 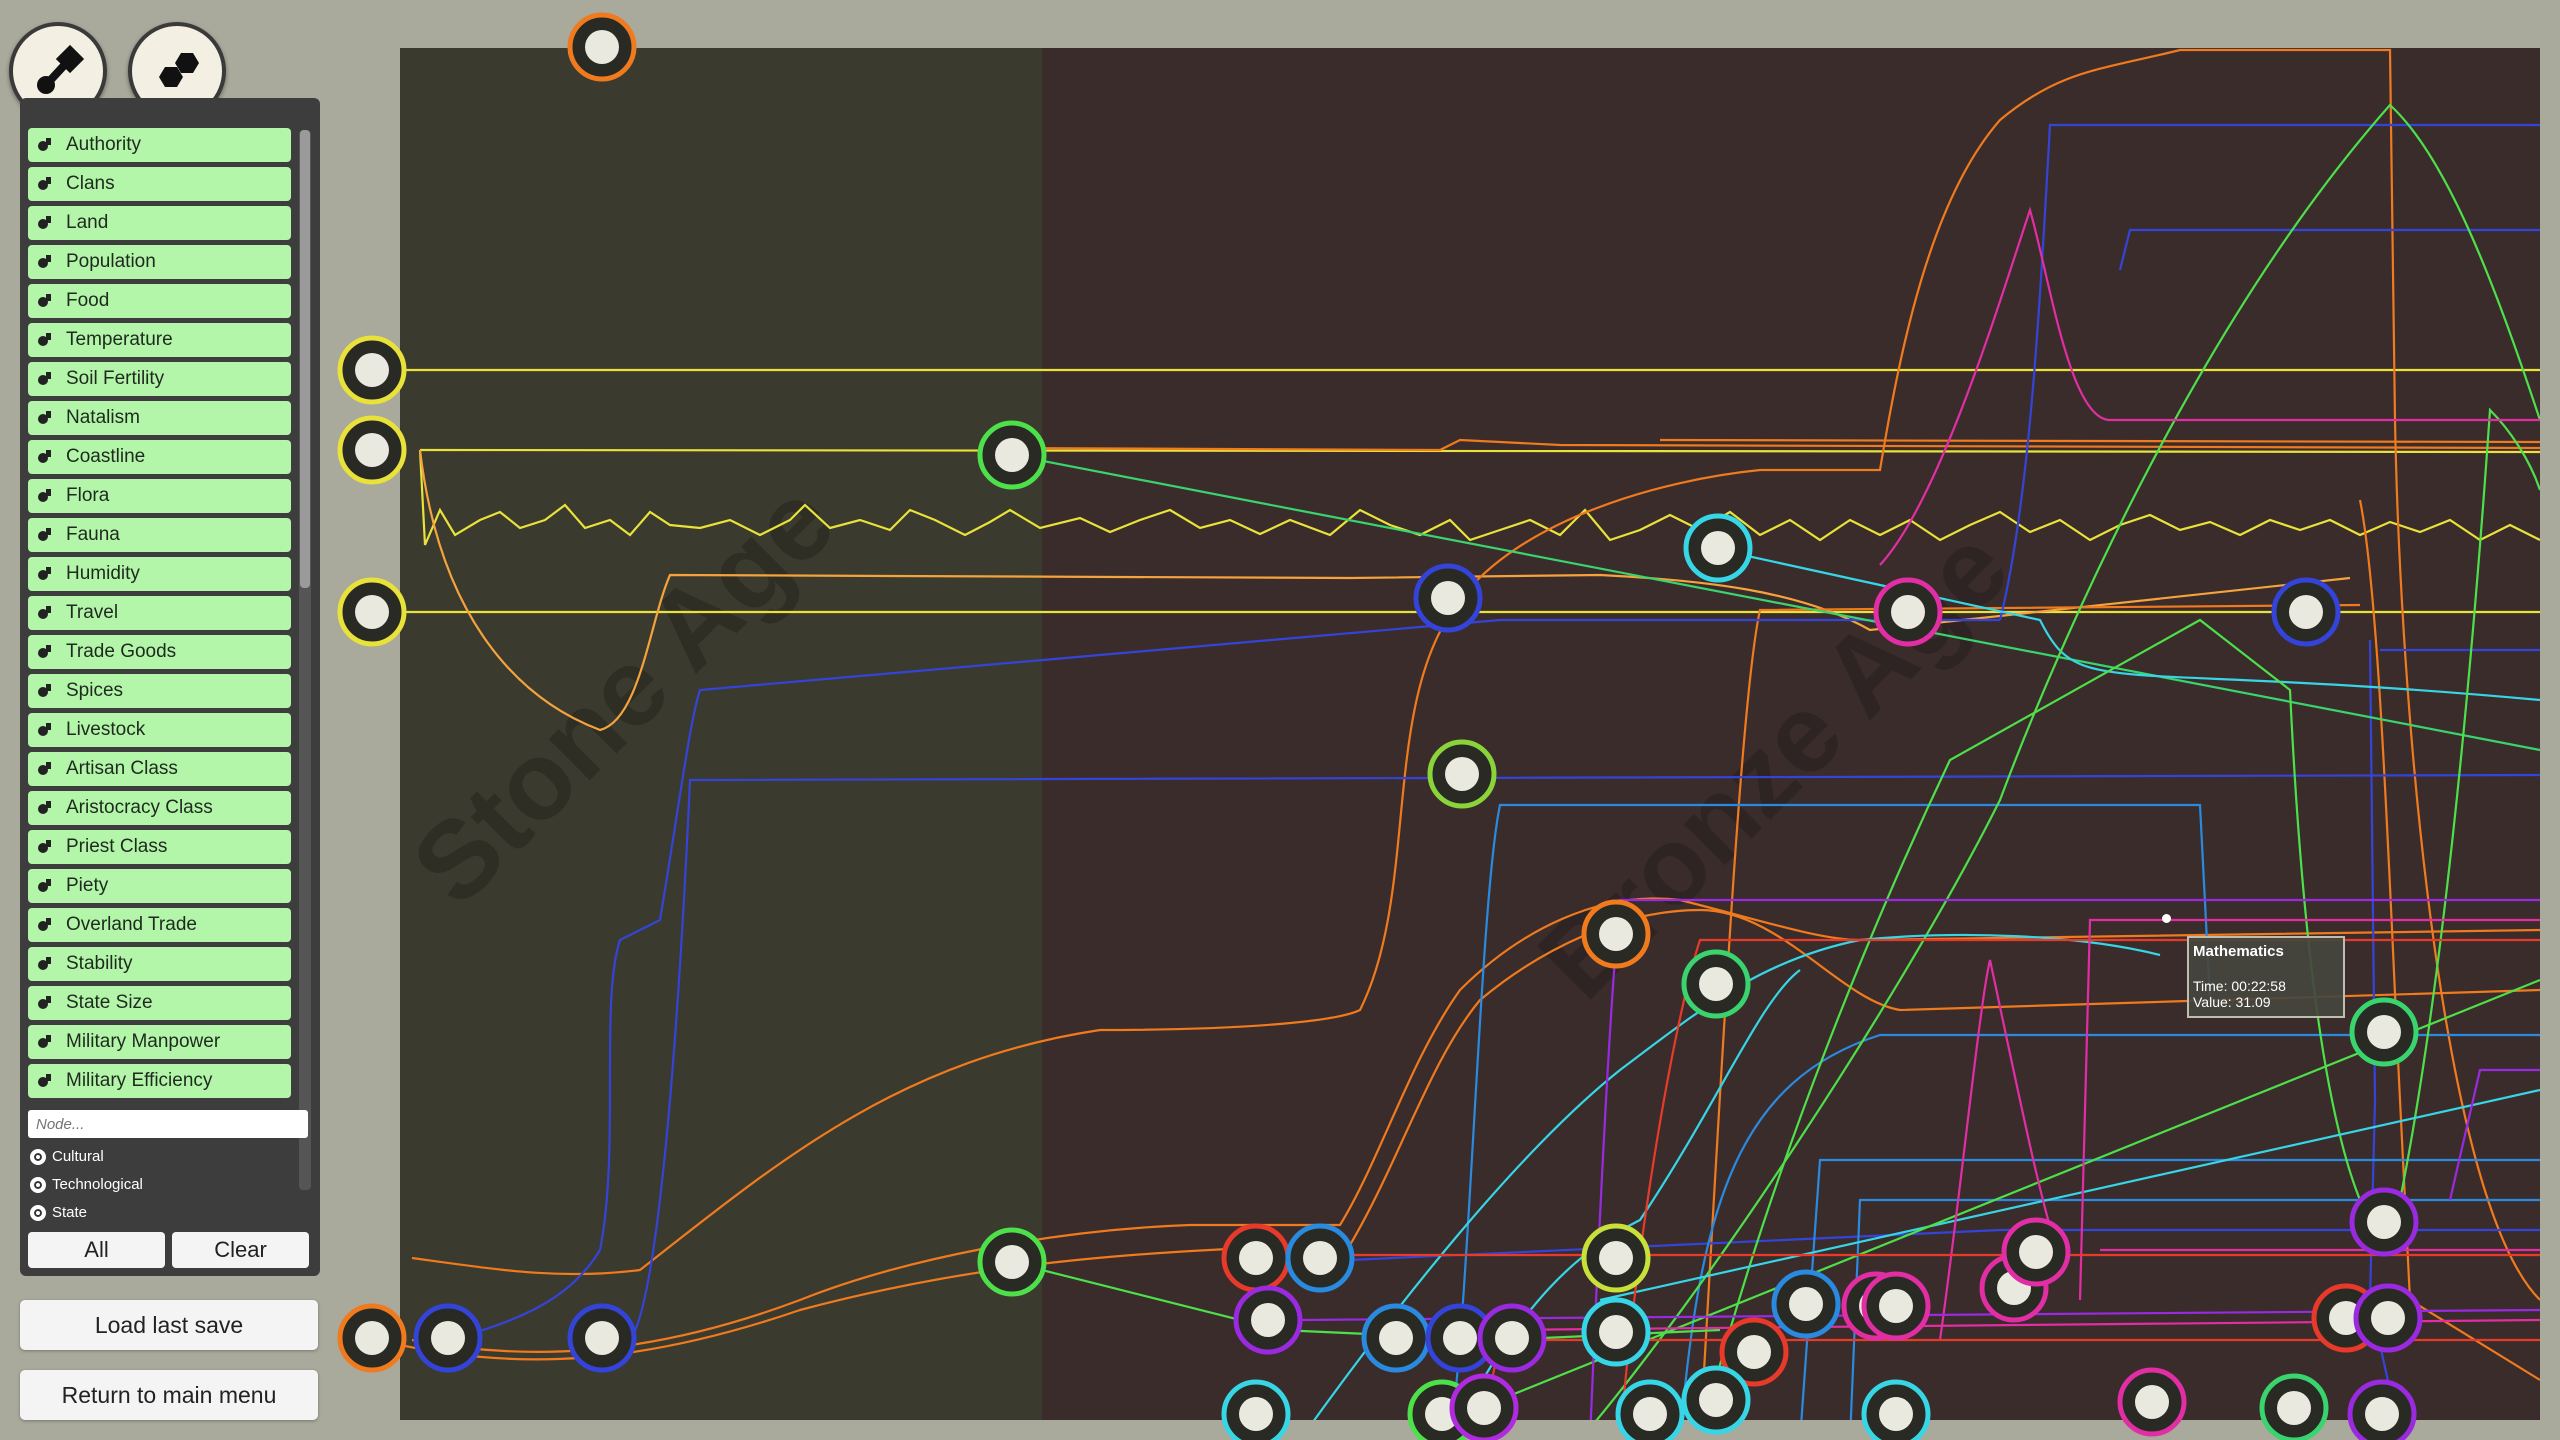 I want to click on tooltip-time: Time: 00:22:58, so click(x=2239, y=986).